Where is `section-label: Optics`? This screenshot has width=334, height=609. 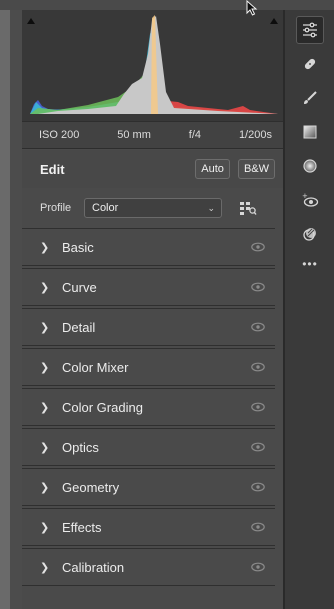
section-label: Optics is located at coordinates (80, 447).